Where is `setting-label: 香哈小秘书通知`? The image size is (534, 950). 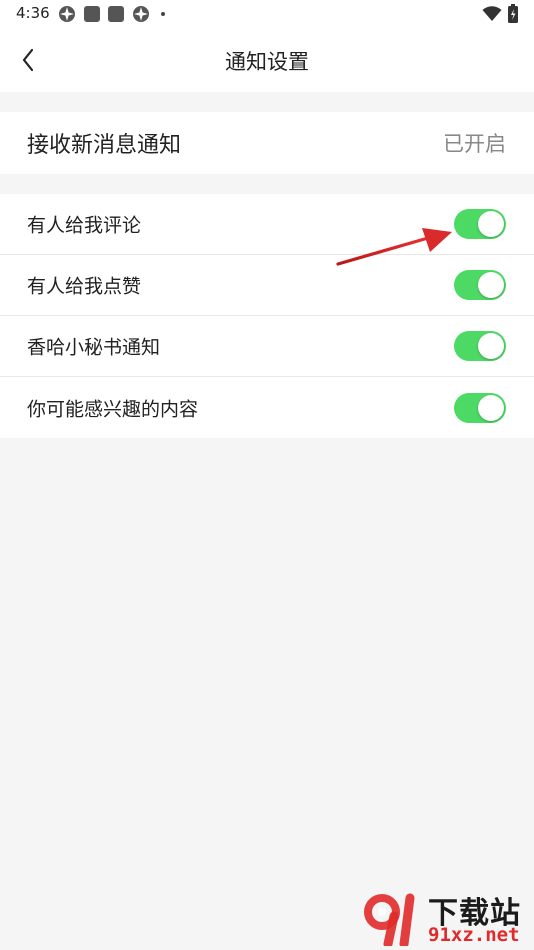
setting-label: 香哈小秘书通知 is located at coordinates (94, 347).